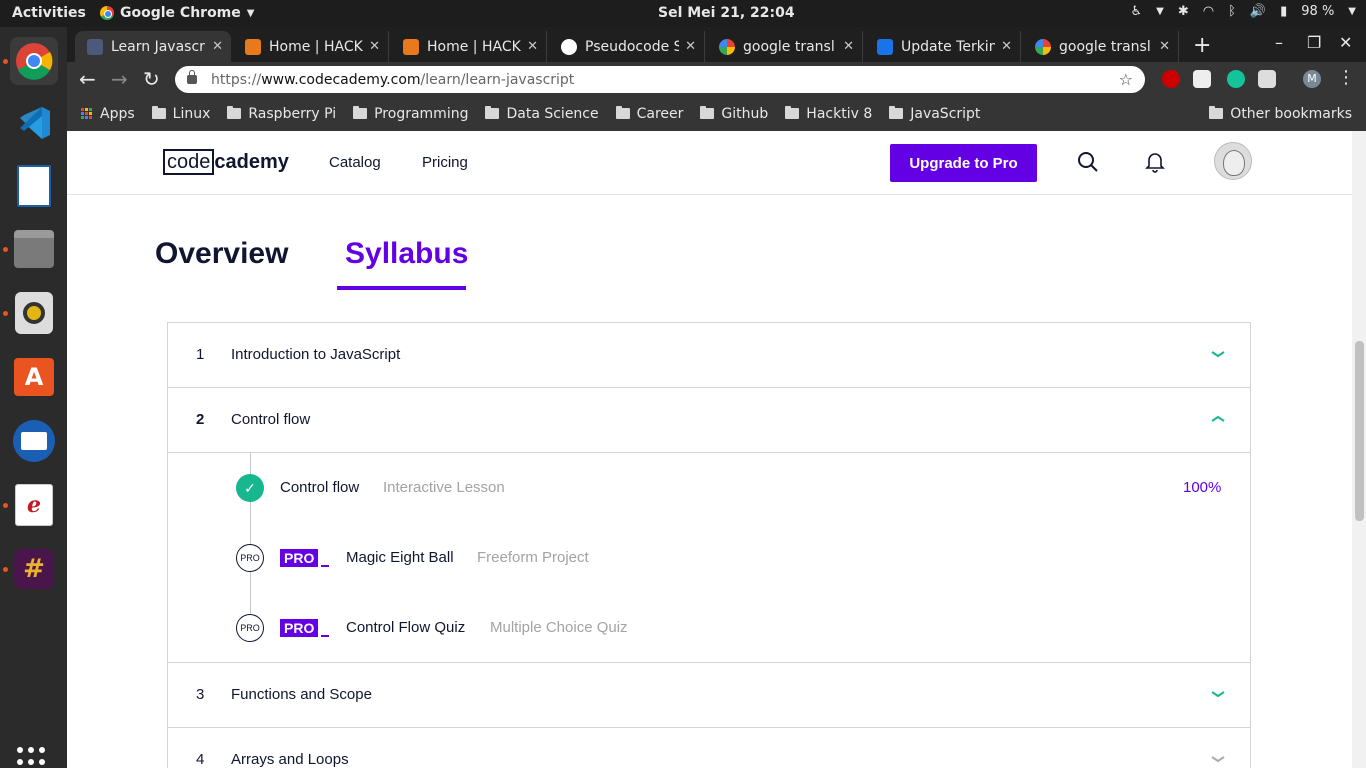 The width and height of the screenshot is (1366, 768). What do you see at coordinates (49, 13) in the screenshot?
I see `activities-button: Activities` at bounding box center [49, 13].